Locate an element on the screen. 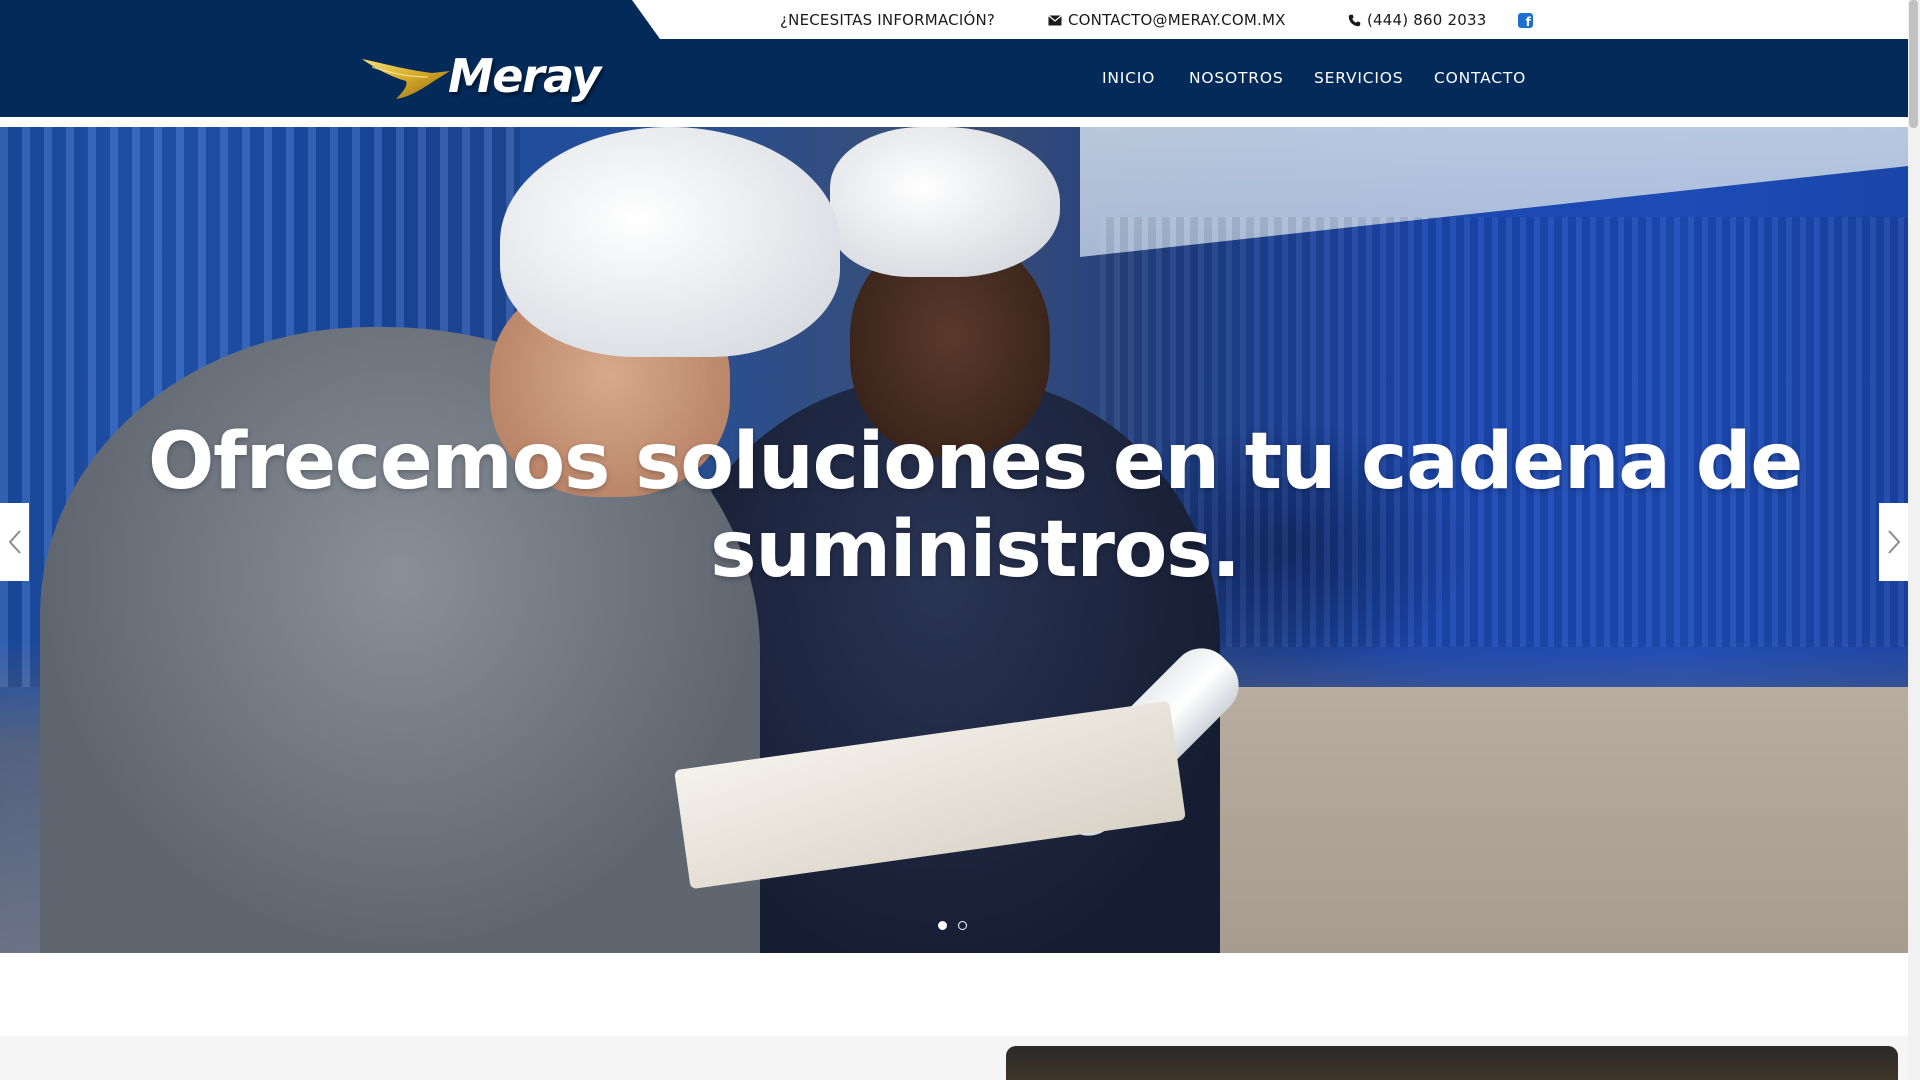  worker-two-helmet is located at coordinates (945, 202).